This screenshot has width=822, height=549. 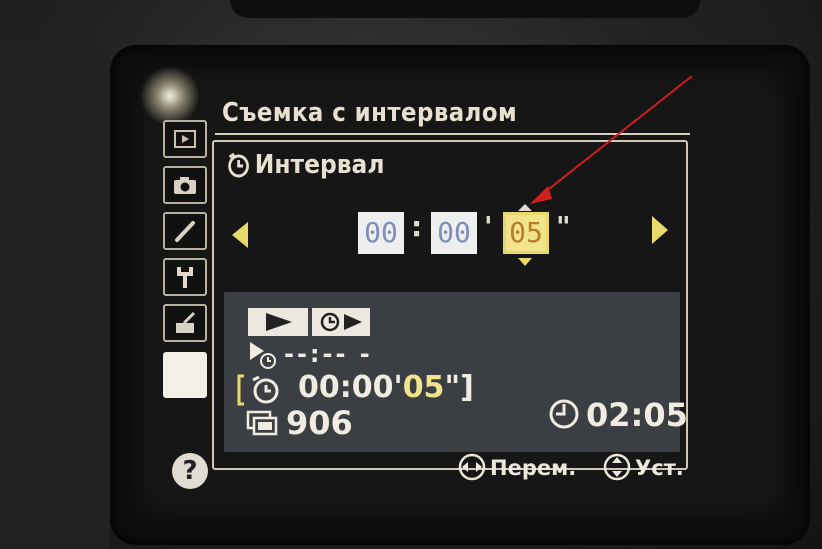 What do you see at coordinates (328, 354) in the screenshot?
I see `start-time-value: --:-- -` at bounding box center [328, 354].